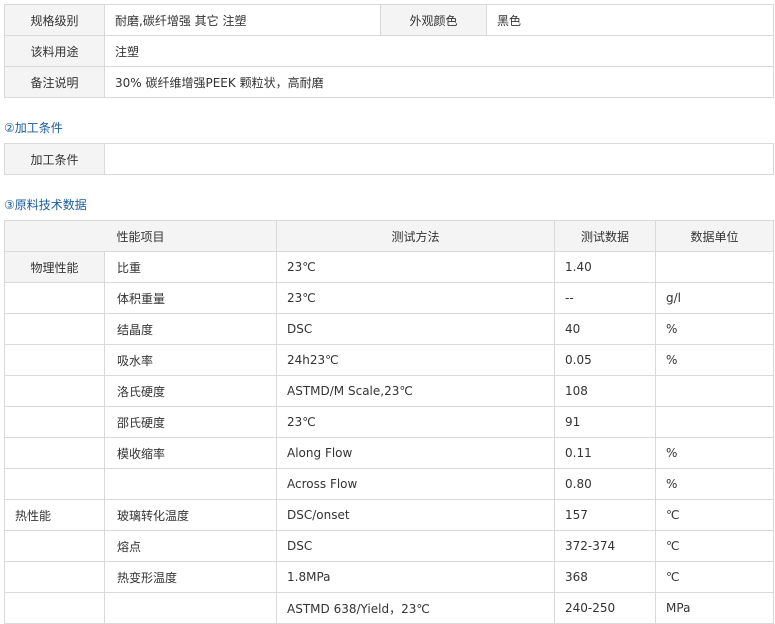 Image resolution: width=775 pixels, height=624 pixels. I want to click on header-method: 测试方法, so click(416, 236).